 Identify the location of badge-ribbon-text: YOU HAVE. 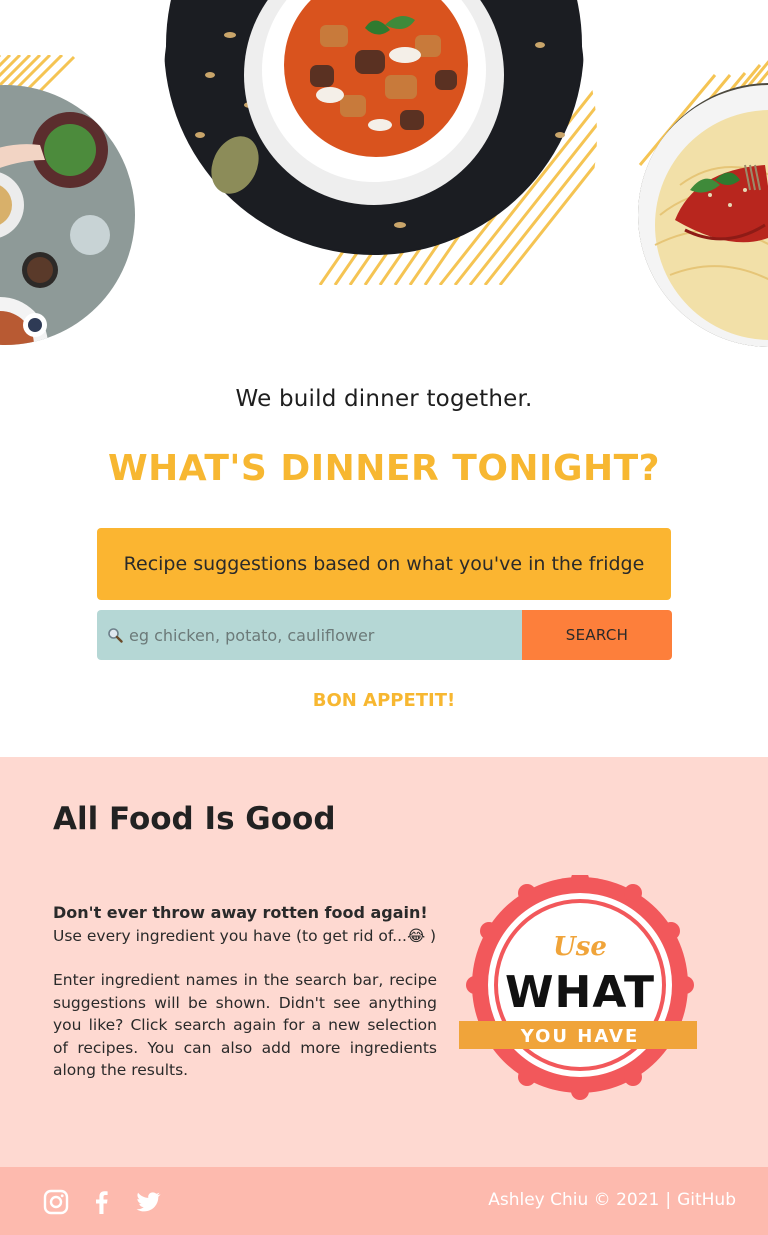
(580, 1036).